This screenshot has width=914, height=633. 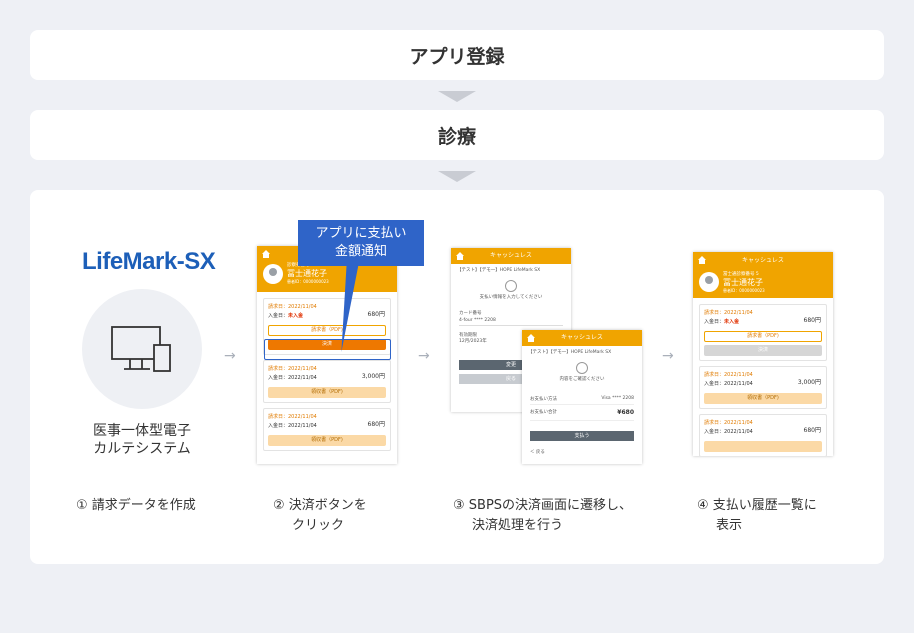 What do you see at coordinates (320, 516) in the screenshot?
I see `caption-step2: ② 決済ボタンを クリック` at bounding box center [320, 516].